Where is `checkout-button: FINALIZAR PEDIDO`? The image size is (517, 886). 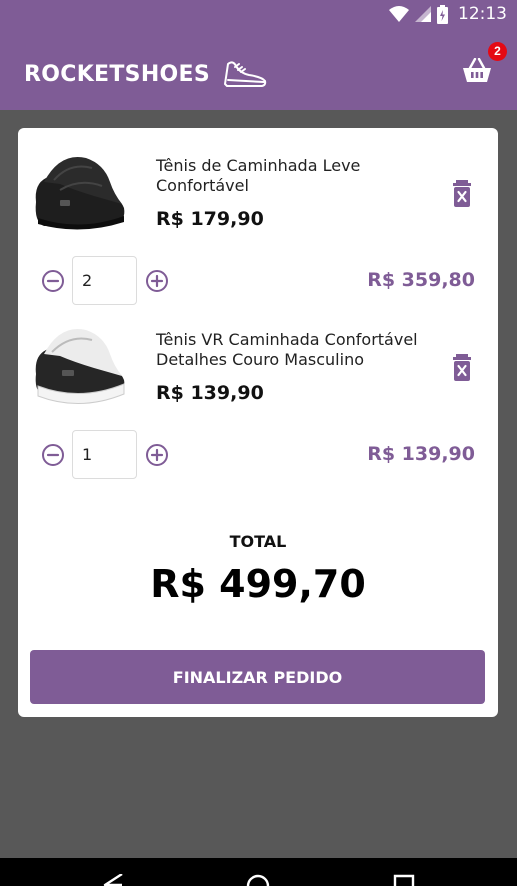 checkout-button: FINALIZAR PEDIDO is located at coordinates (257, 677).